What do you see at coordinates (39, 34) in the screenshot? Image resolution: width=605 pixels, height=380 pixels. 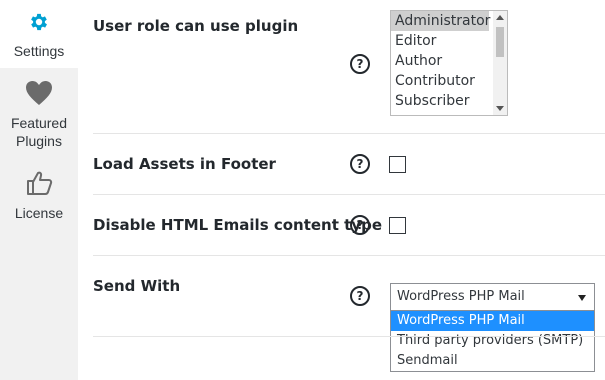 I see `sidebar-item-settings: Settings` at bounding box center [39, 34].